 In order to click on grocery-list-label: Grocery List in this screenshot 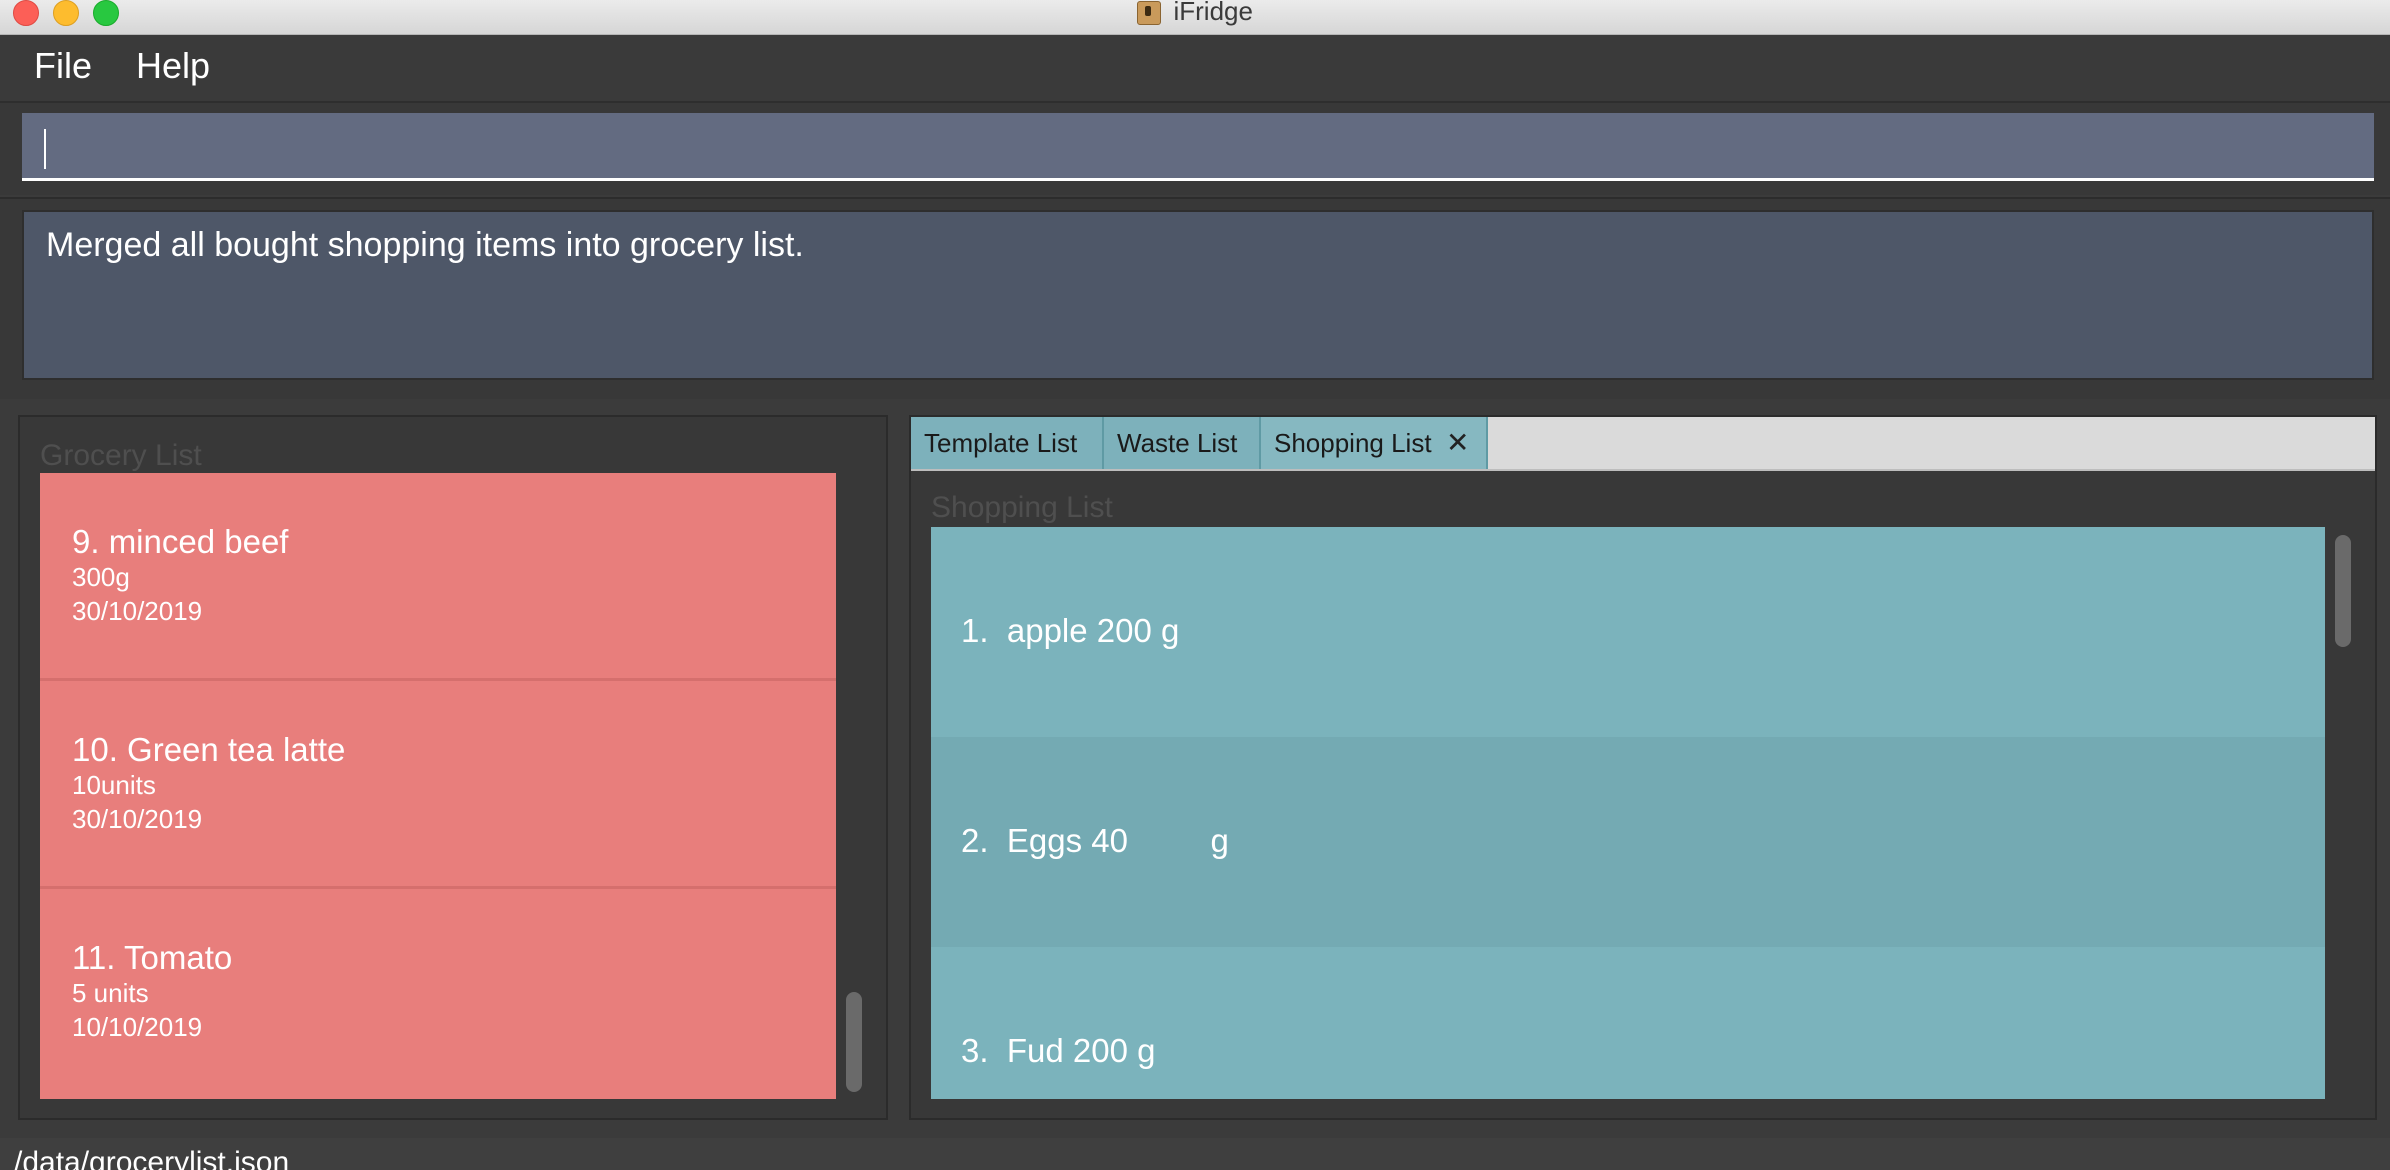, I will do `click(121, 455)`.